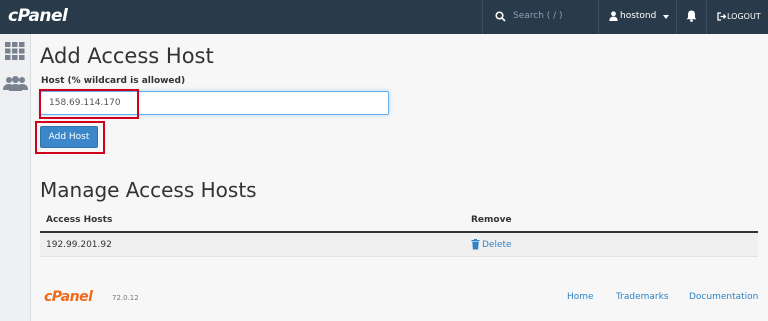  What do you see at coordinates (148, 190) in the screenshot?
I see `section-title: Manage Access Hosts` at bounding box center [148, 190].